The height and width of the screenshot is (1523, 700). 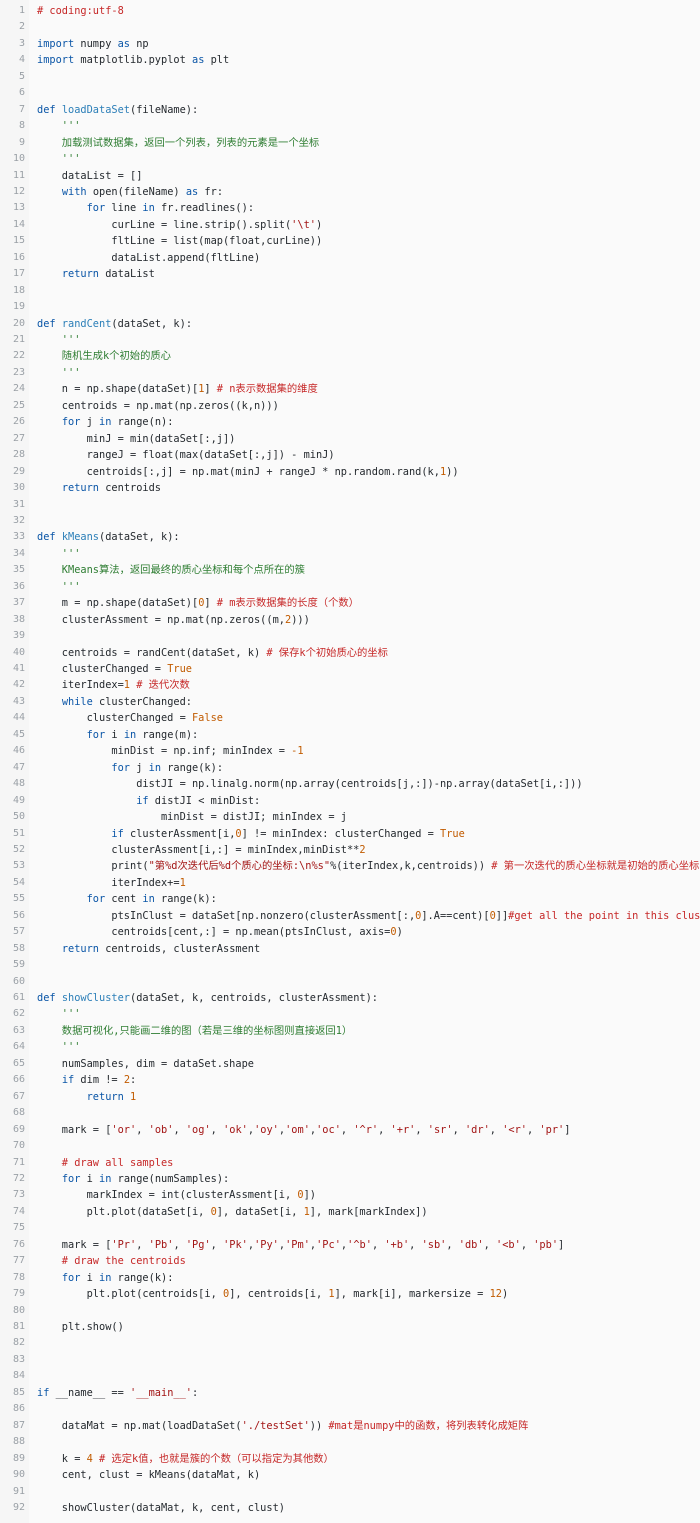 What do you see at coordinates (18, 1376) in the screenshot?
I see `line-number: 84` at bounding box center [18, 1376].